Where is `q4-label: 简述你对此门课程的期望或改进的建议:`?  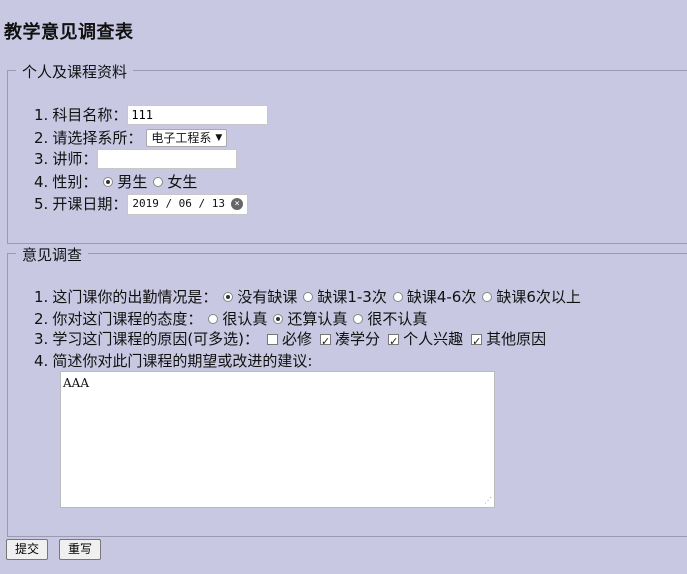
q4-label: 简述你对此门课程的期望或改进的建议: is located at coordinates (182, 361).